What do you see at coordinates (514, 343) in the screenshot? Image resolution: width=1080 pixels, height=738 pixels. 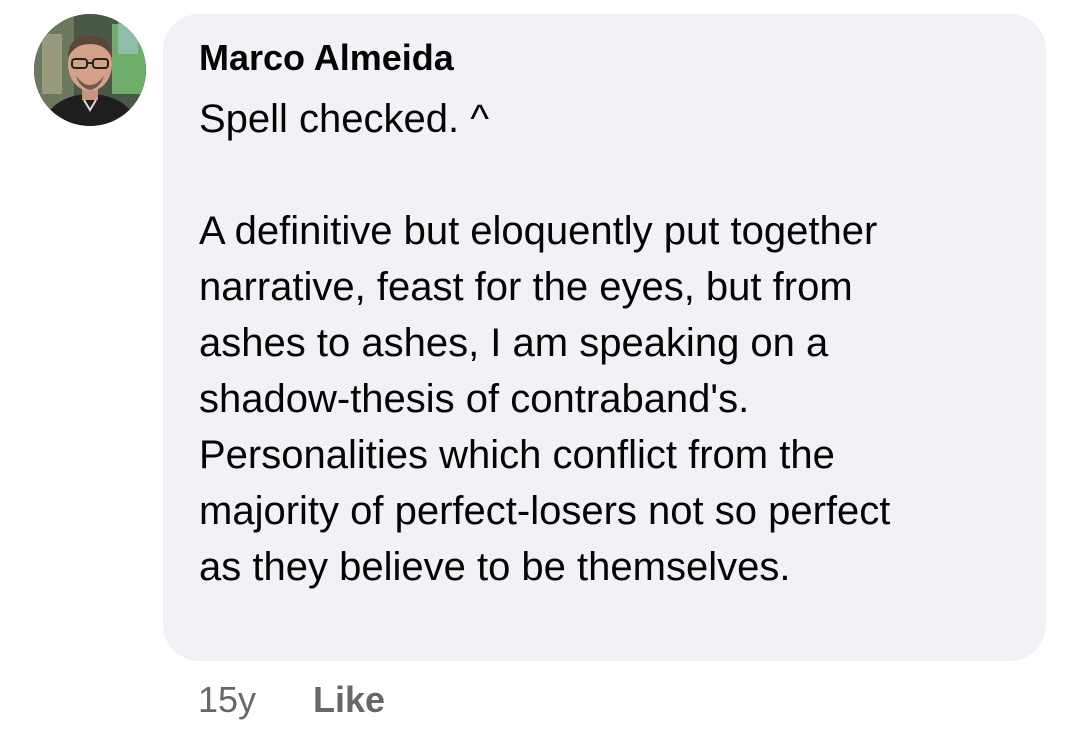 I see `comment-line: ashes to ashes, I am speaking on a` at bounding box center [514, 343].